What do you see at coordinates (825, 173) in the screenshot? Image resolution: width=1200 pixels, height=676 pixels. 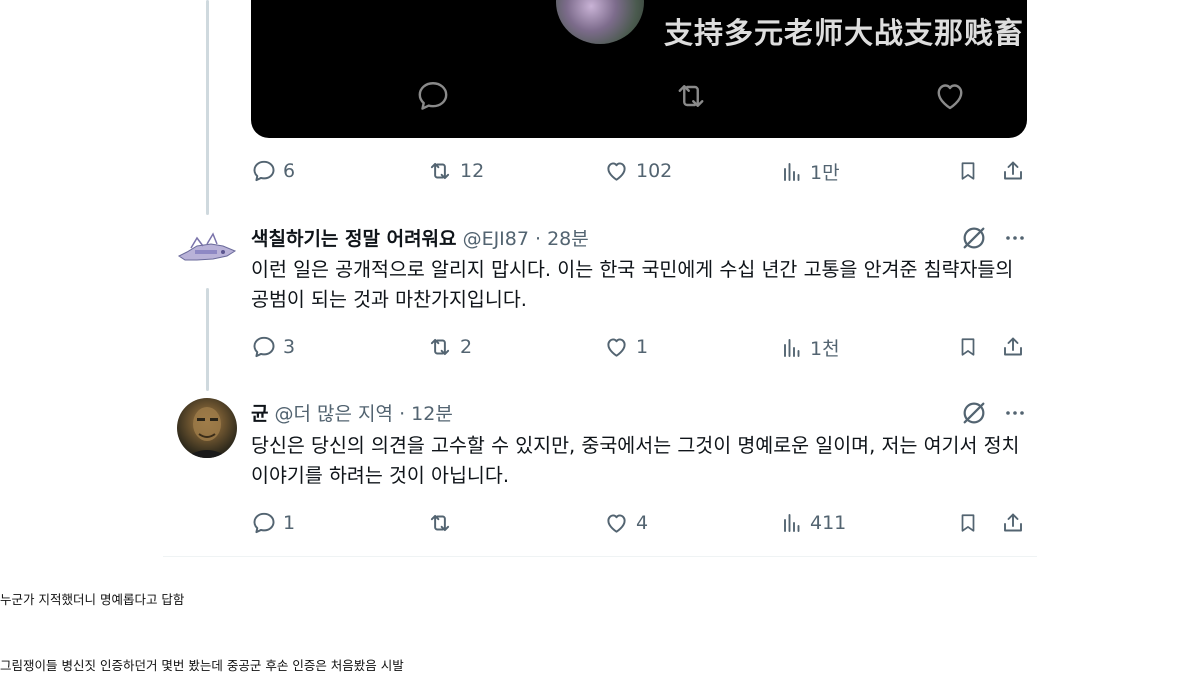 I see `views-count: 1만` at bounding box center [825, 173].